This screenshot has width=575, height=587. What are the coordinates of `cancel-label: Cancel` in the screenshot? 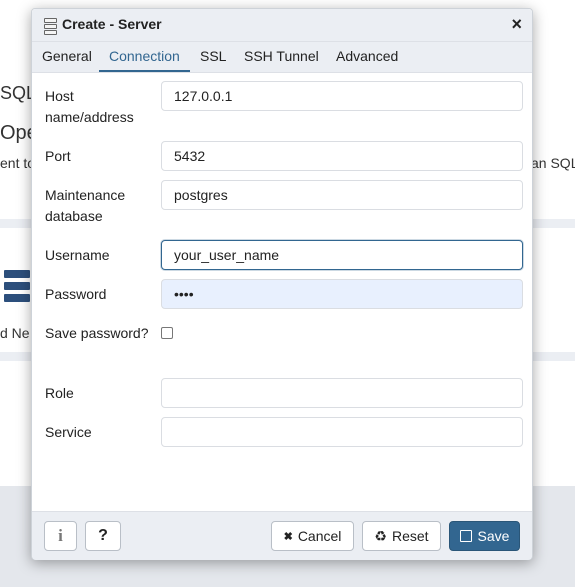 It's located at (319, 536).